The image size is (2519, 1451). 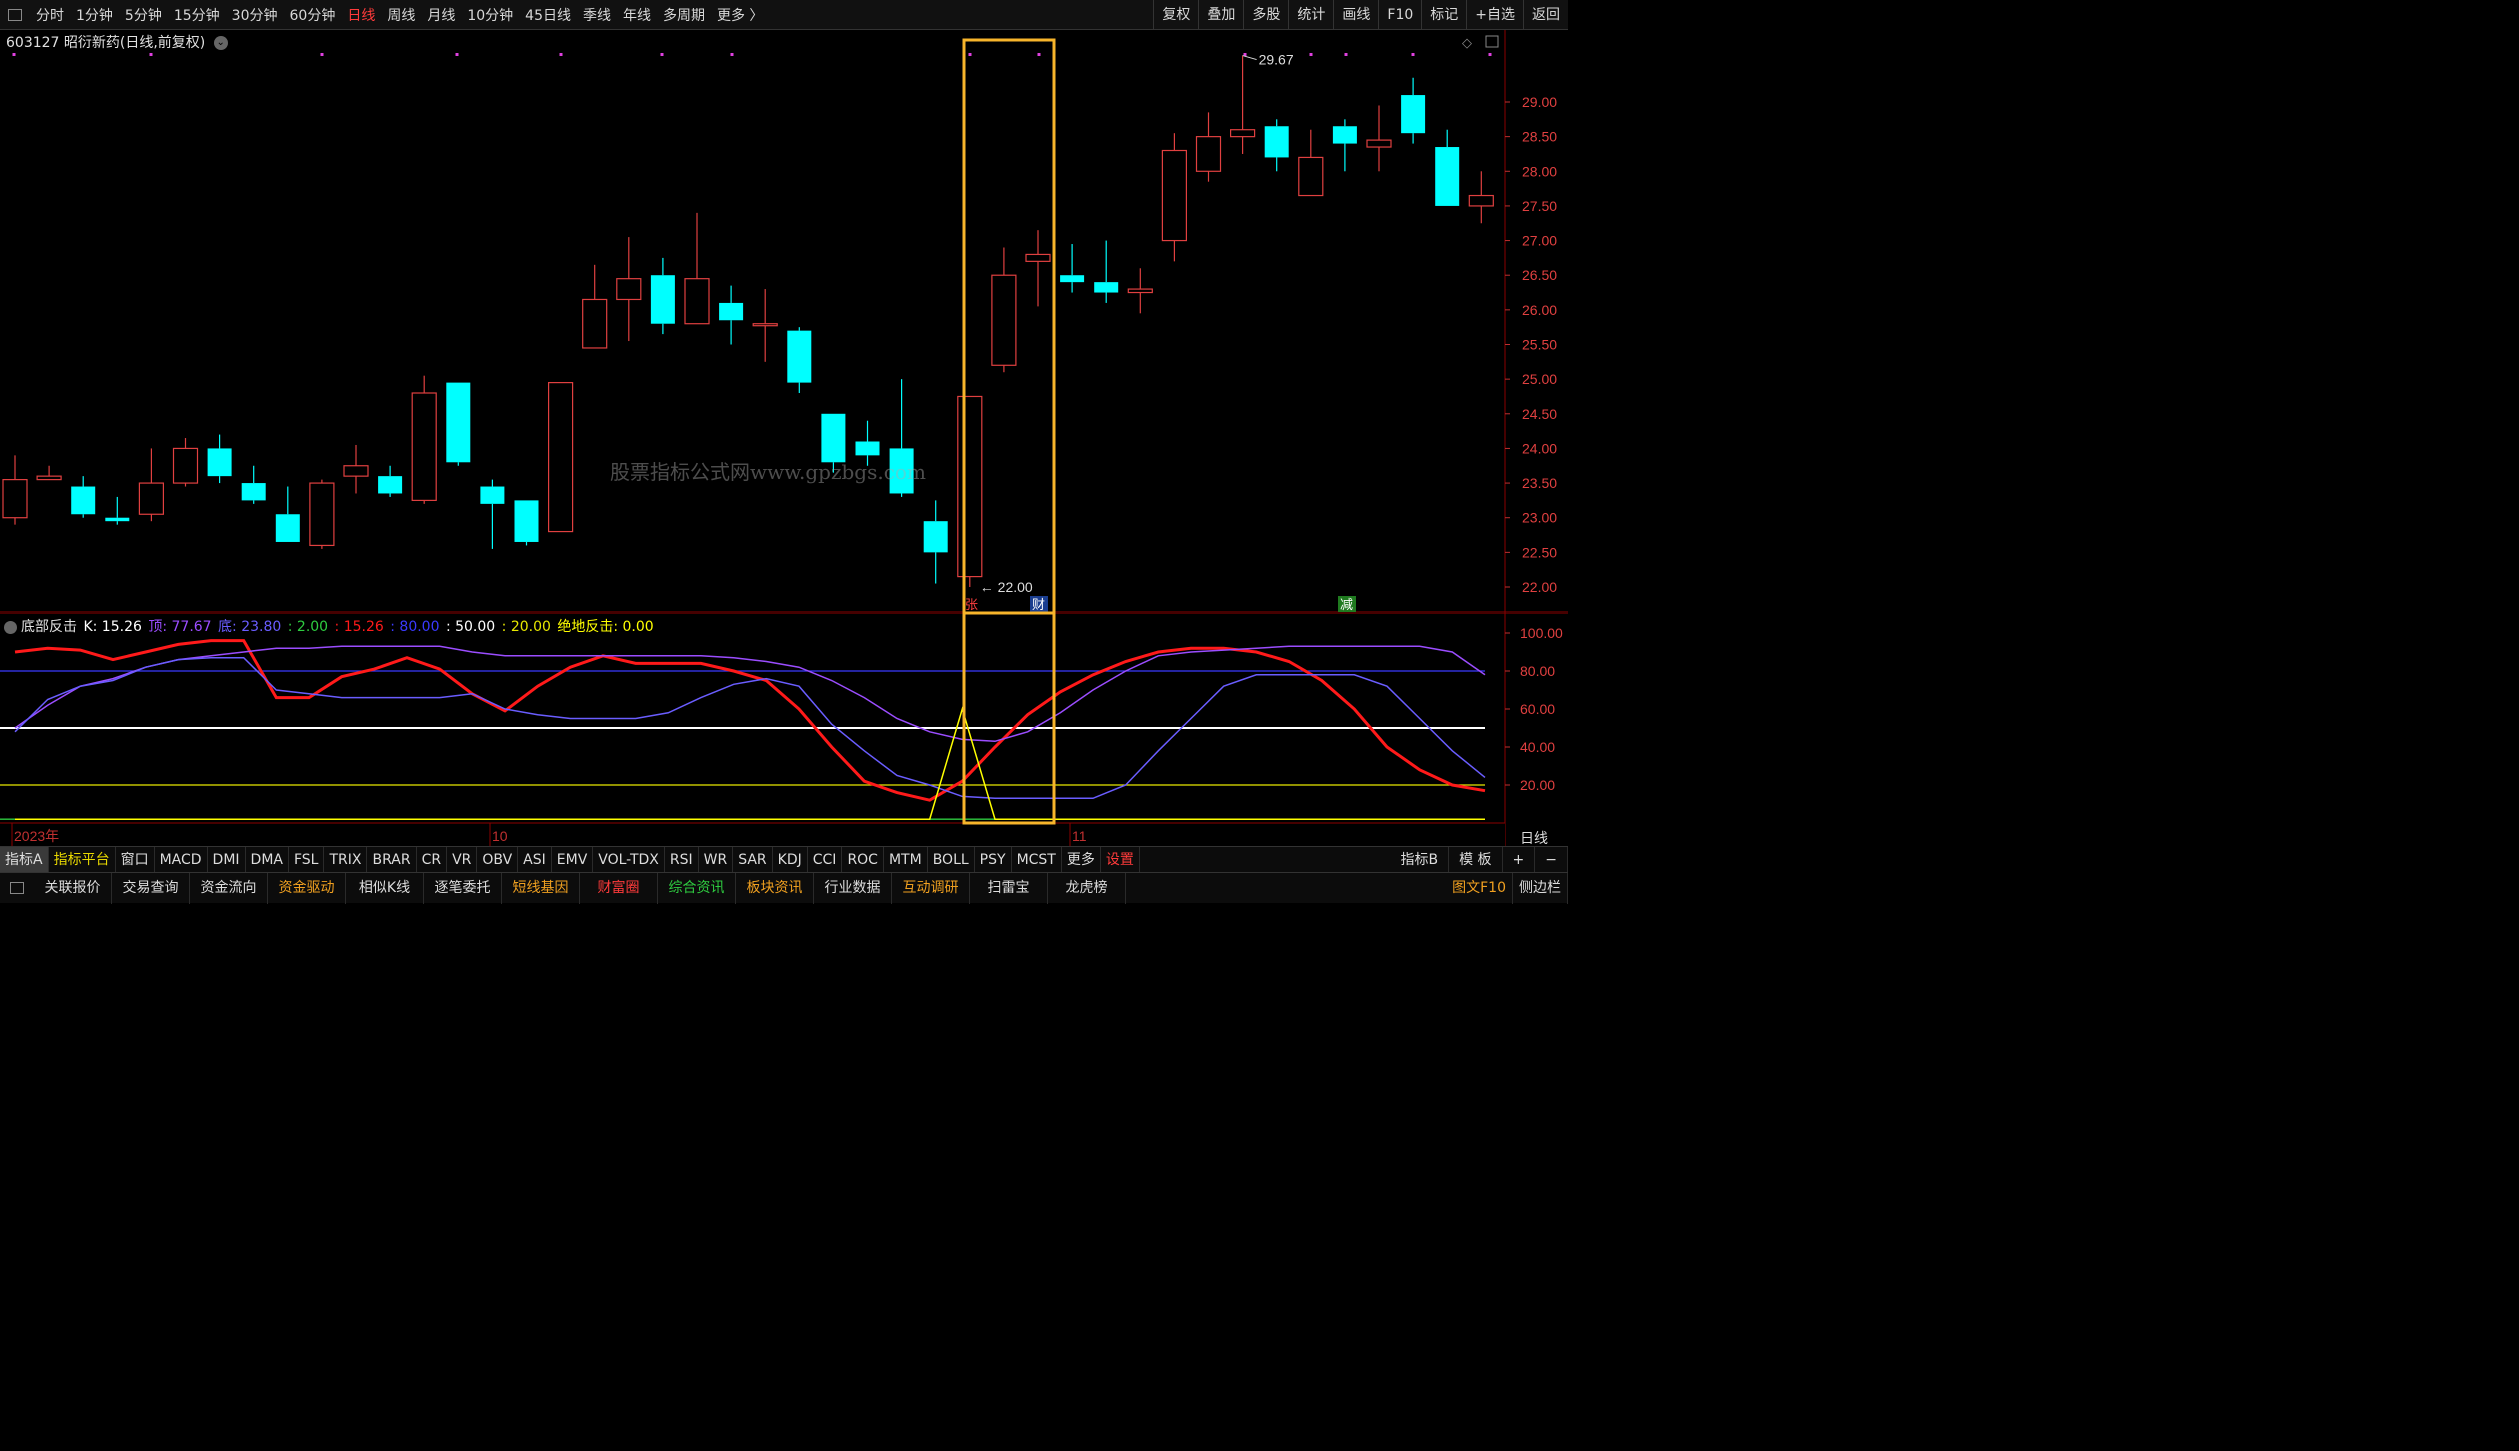 What do you see at coordinates (1420, 860) in the screenshot?
I see `tab-right-0: 指标B` at bounding box center [1420, 860].